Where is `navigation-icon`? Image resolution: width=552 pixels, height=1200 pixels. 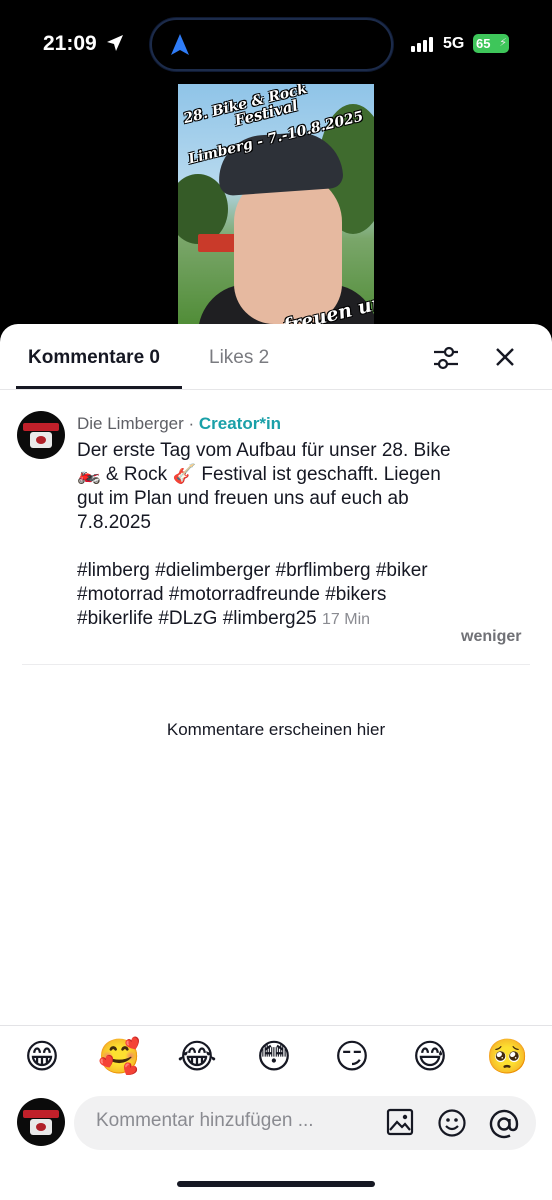 navigation-icon is located at coordinates (180, 44).